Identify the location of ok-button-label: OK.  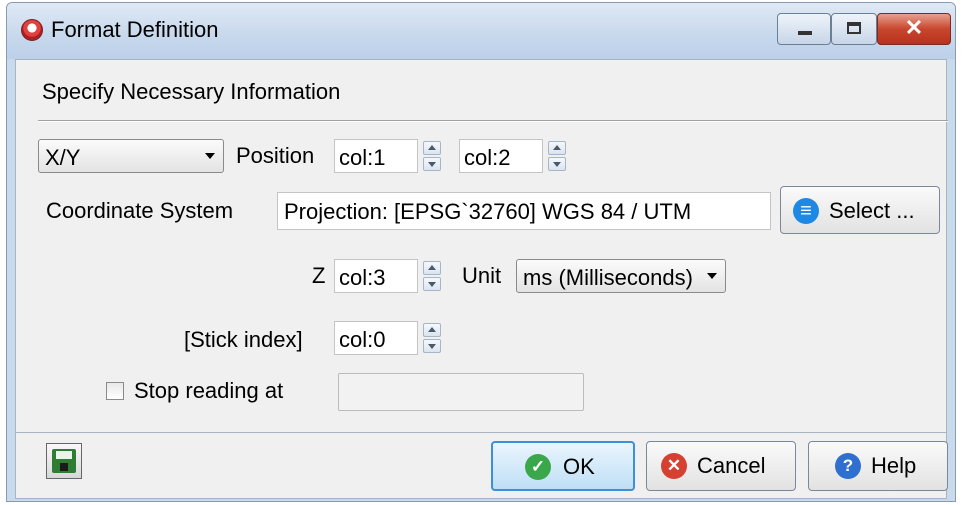
(579, 466).